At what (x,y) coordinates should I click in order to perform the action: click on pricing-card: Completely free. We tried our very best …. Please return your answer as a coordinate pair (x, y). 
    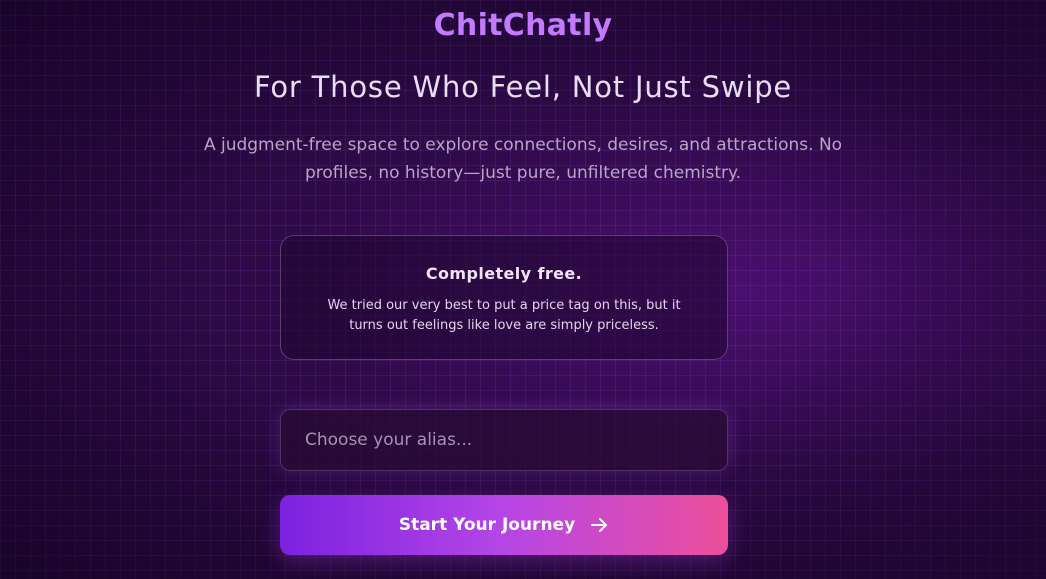
    Looking at the image, I should click on (504, 297).